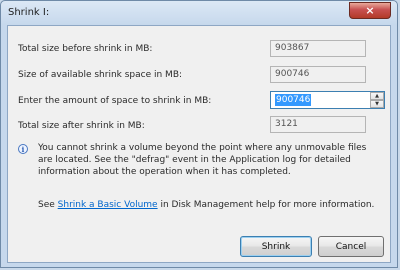 Image resolution: width=400 pixels, height=270 pixels. I want to click on arrow-down-icon: ▼, so click(377, 104).